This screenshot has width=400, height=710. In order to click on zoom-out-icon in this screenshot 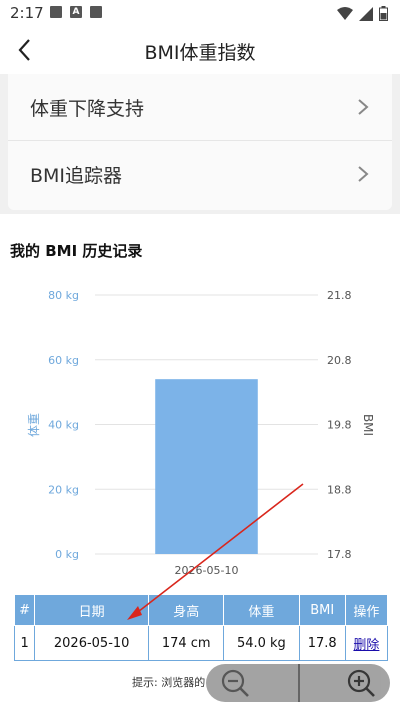, I will do `click(235, 683)`.